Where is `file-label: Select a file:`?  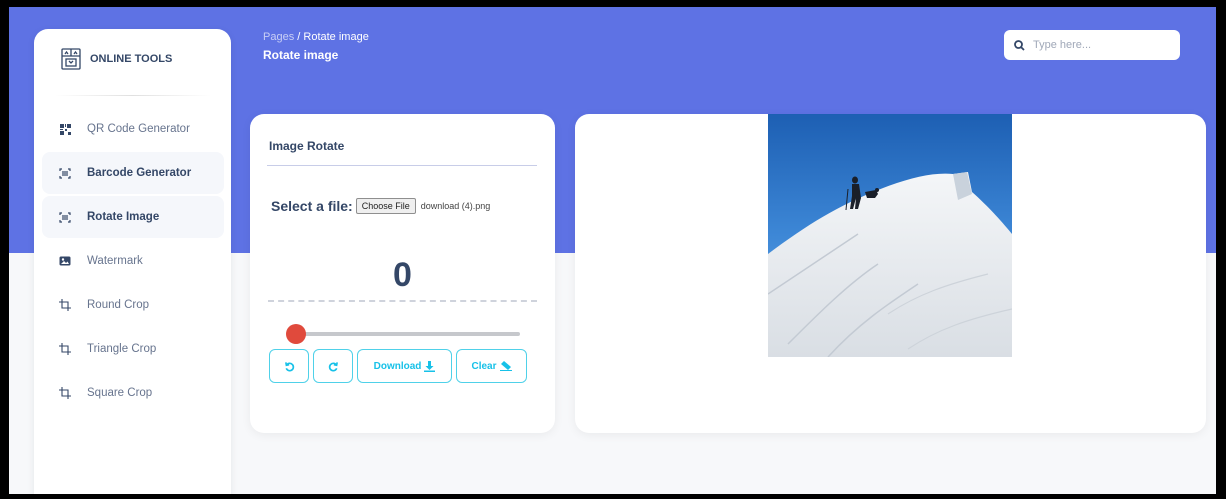 file-label: Select a file: is located at coordinates (312, 206).